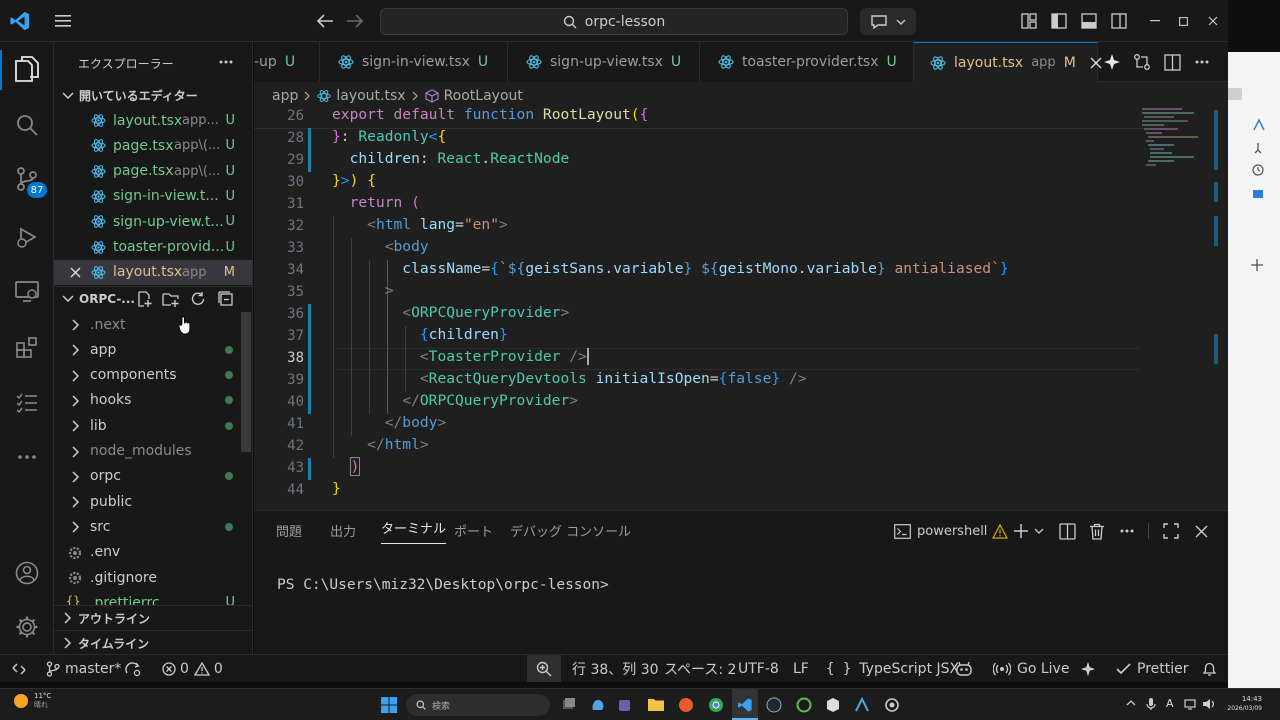 This screenshot has height=720, width=1280. Describe the element at coordinates (1031, 668) in the screenshot. I see `go-live-button: Go Live` at that location.